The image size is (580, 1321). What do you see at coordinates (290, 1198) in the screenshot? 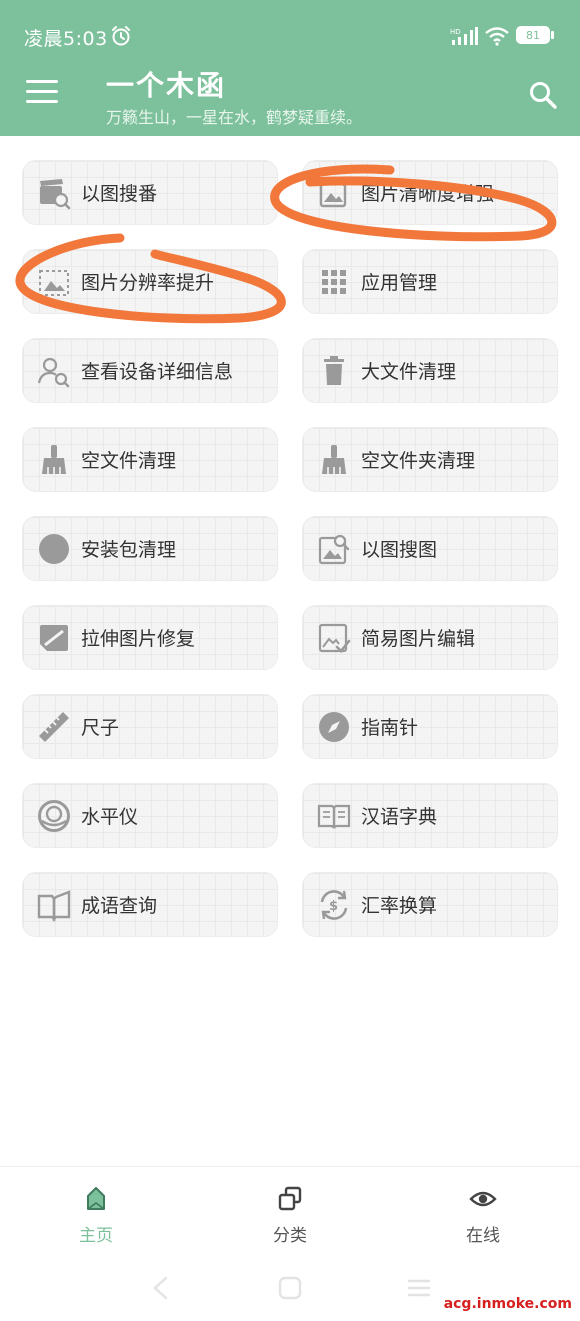
I see `category-icon` at bounding box center [290, 1198].